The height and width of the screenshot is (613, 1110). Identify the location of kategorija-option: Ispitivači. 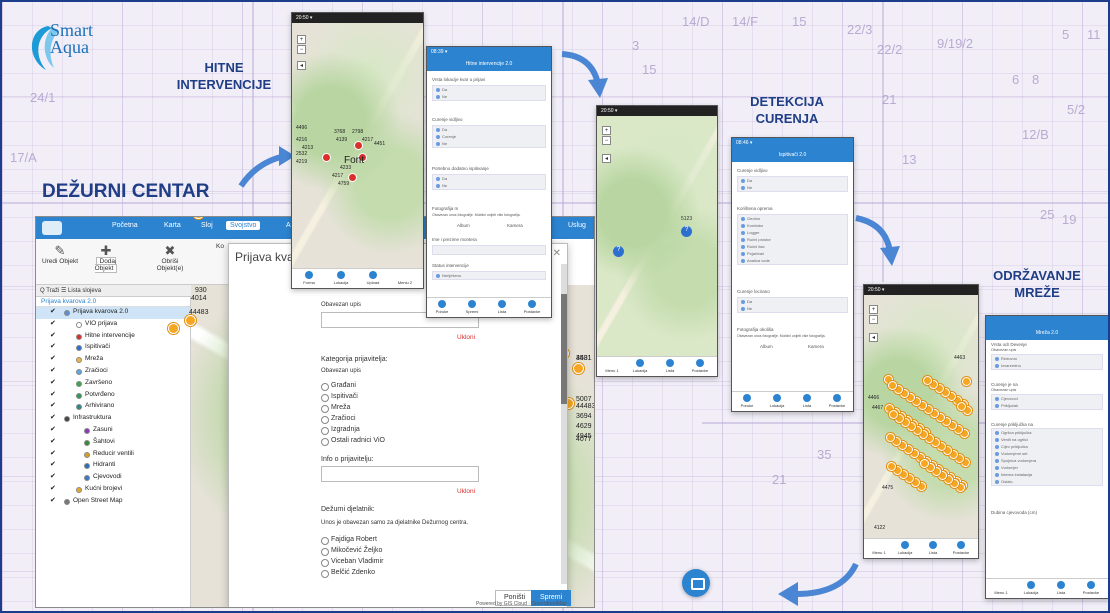
(339, 397).